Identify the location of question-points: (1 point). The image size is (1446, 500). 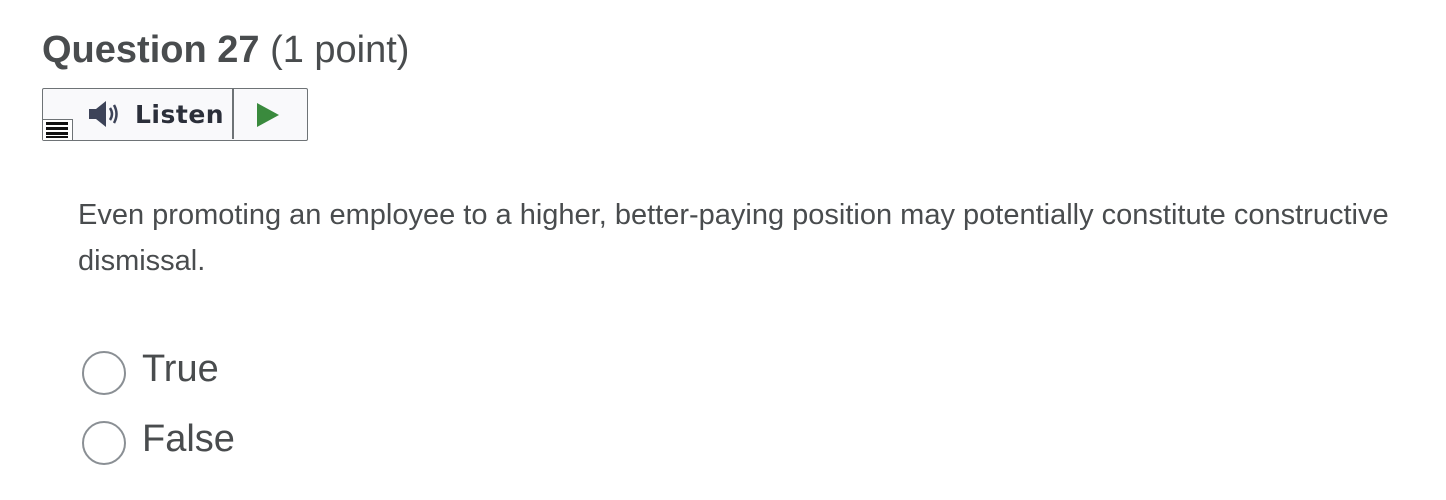
(340, 50).